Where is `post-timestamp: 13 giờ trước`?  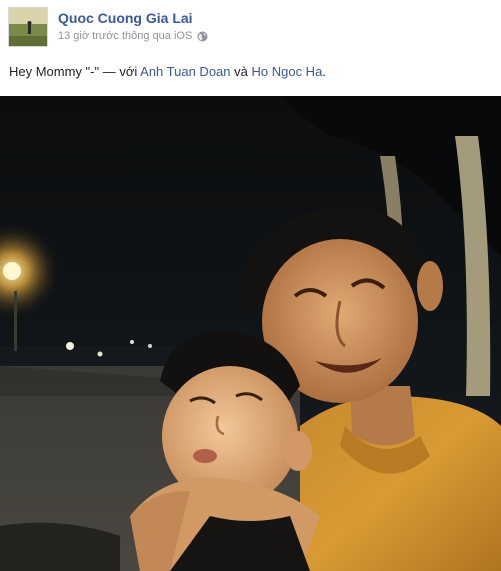 post-timestamp: 13 giờ trước is located at coordinates (88, 36).